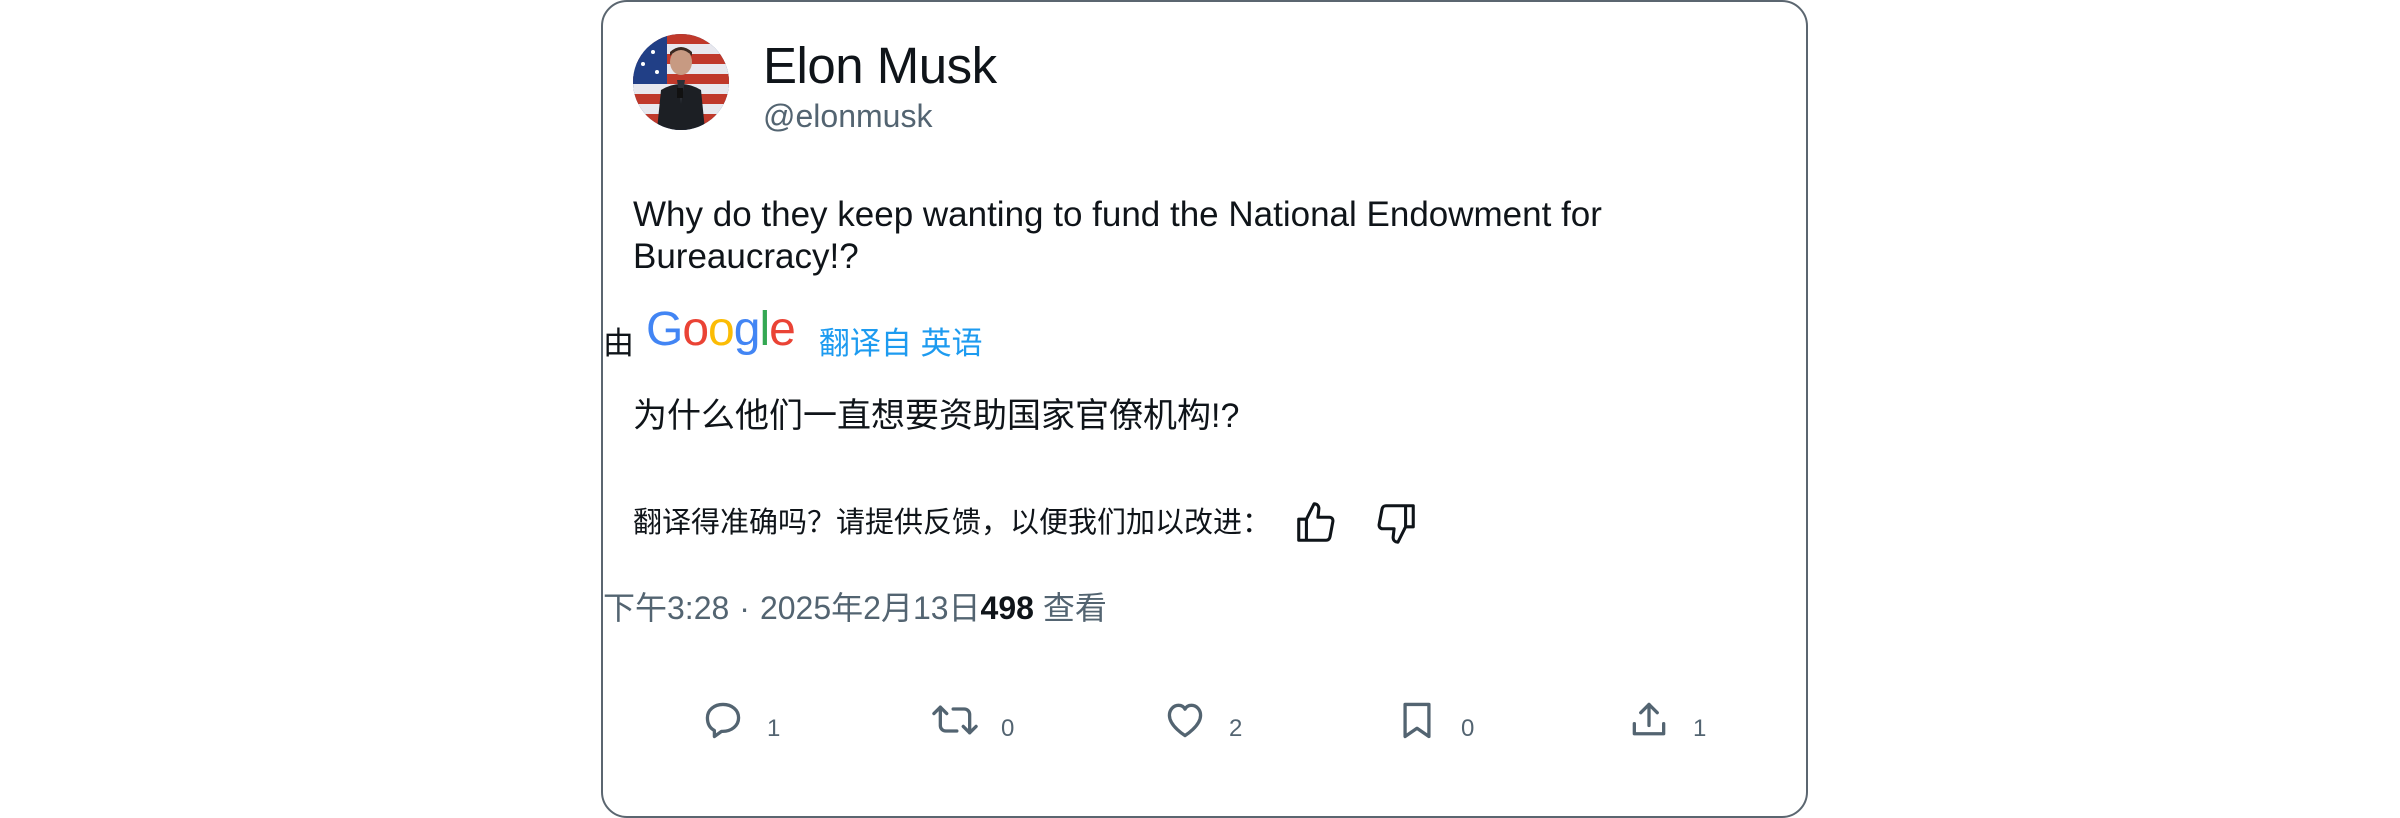  I want to click on avatar, so click(681, 82).